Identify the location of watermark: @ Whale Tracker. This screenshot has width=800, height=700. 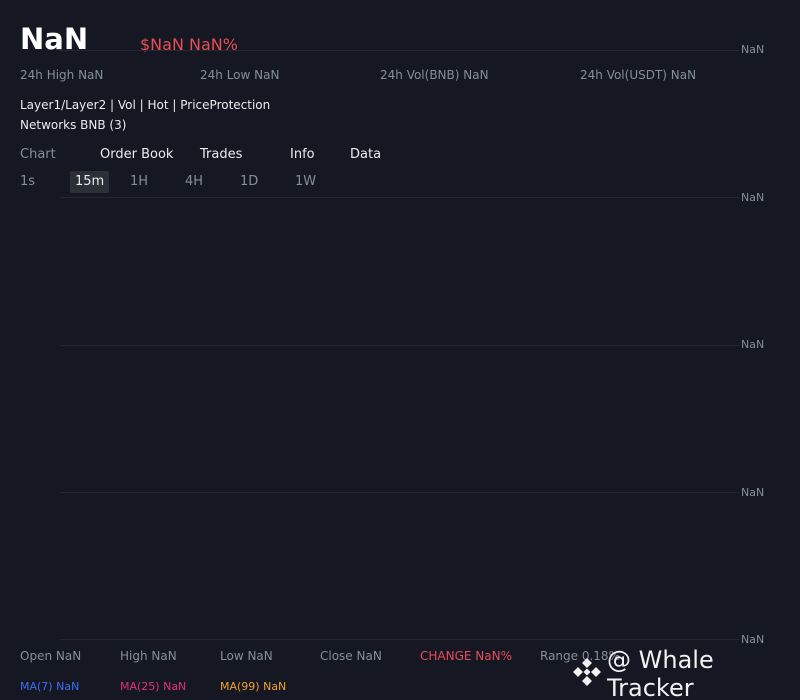
(686, 673).